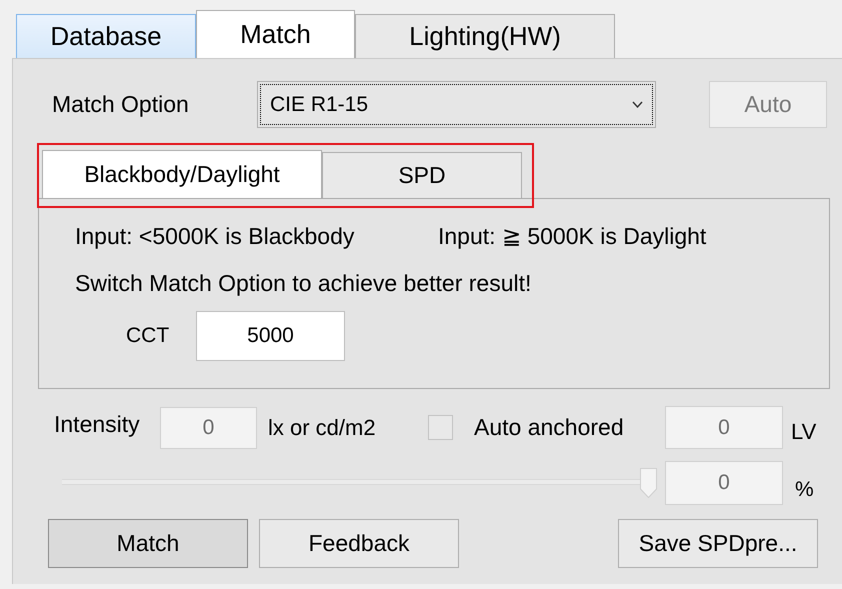 This screenshot has width=842, height=589. Describe the element at coordinates (106, 36) in the screenshot. I see `tab: Database` at that location.